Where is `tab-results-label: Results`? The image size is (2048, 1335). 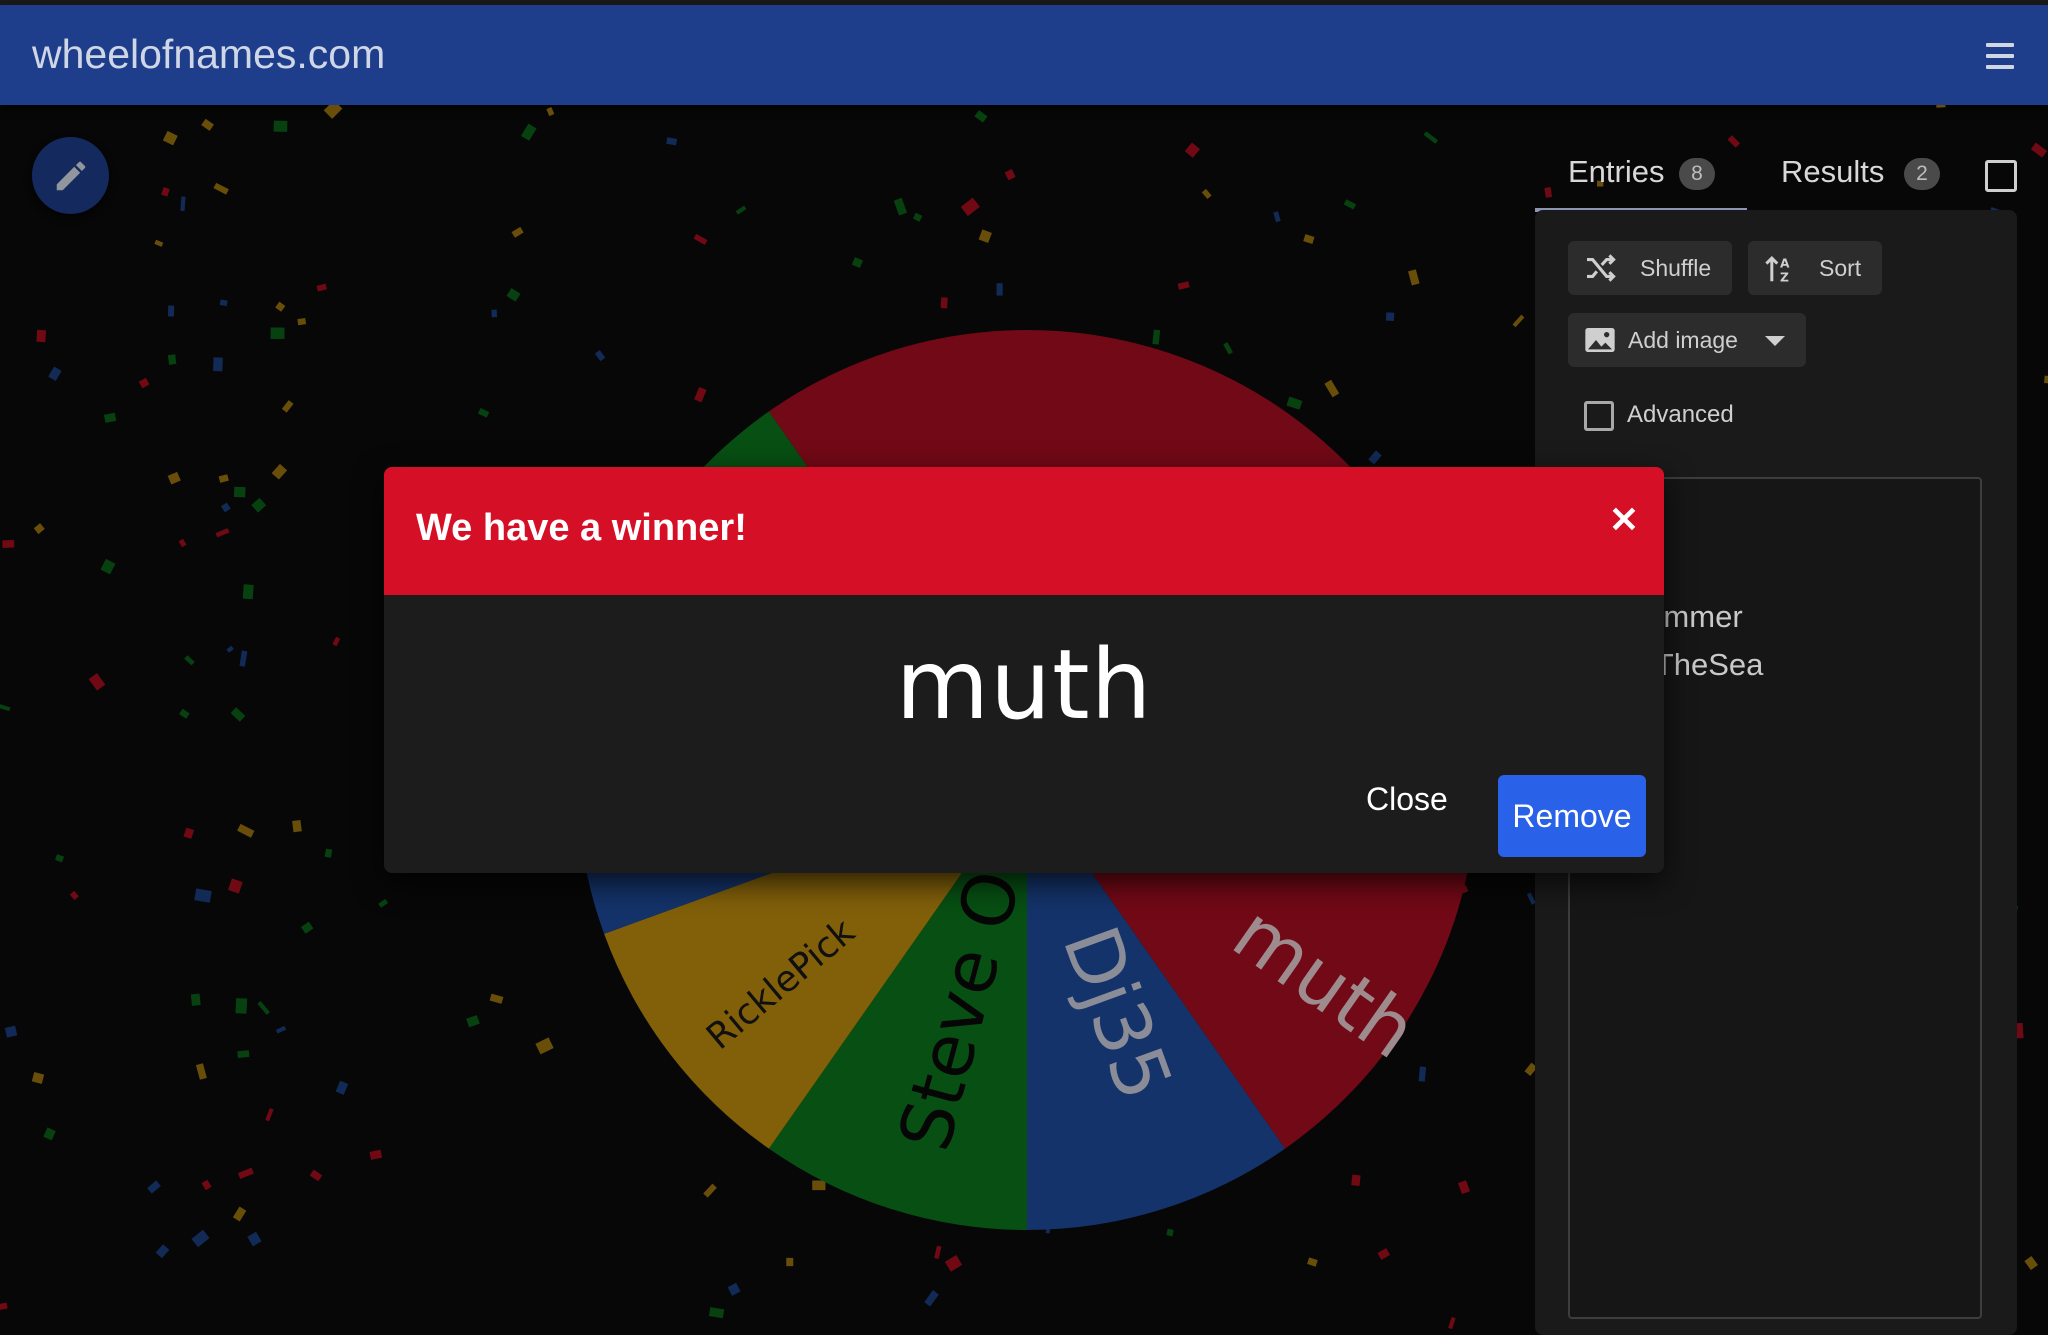
tab-results-label: Results is located at coordinates (1833, 171).